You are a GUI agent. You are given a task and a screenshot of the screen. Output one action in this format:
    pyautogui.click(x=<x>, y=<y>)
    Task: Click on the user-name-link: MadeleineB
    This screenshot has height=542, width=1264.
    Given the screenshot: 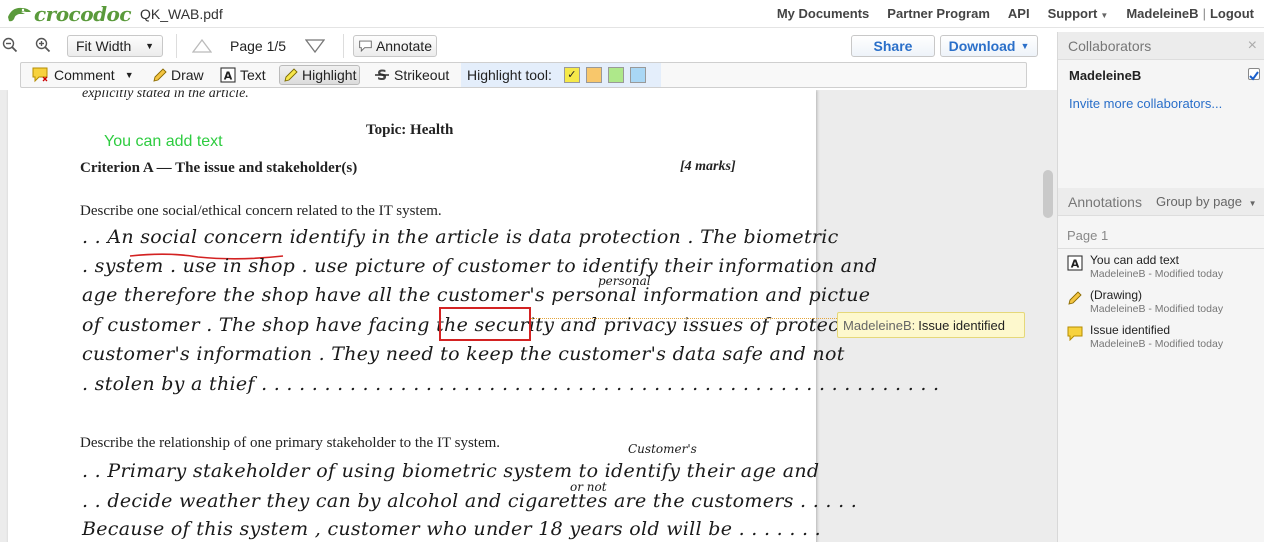 What is the action you would take?
    pyautogui.click(x=1162, y=13)
    